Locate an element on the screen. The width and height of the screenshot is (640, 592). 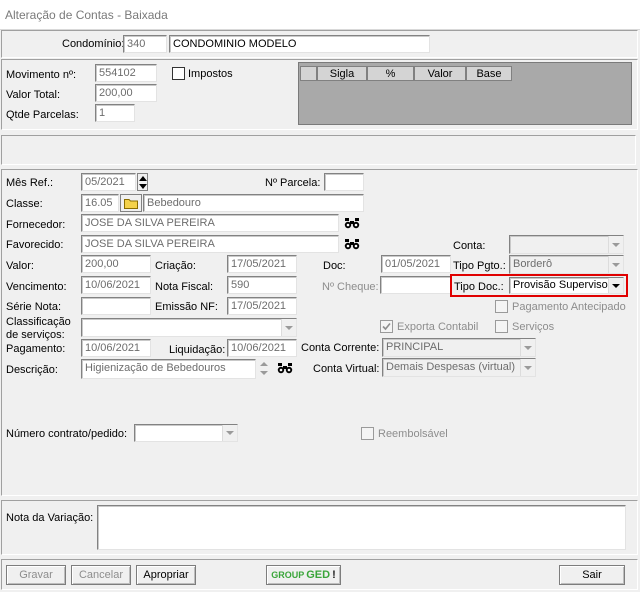
checkmark-icon is located at coordinates (386, 326).